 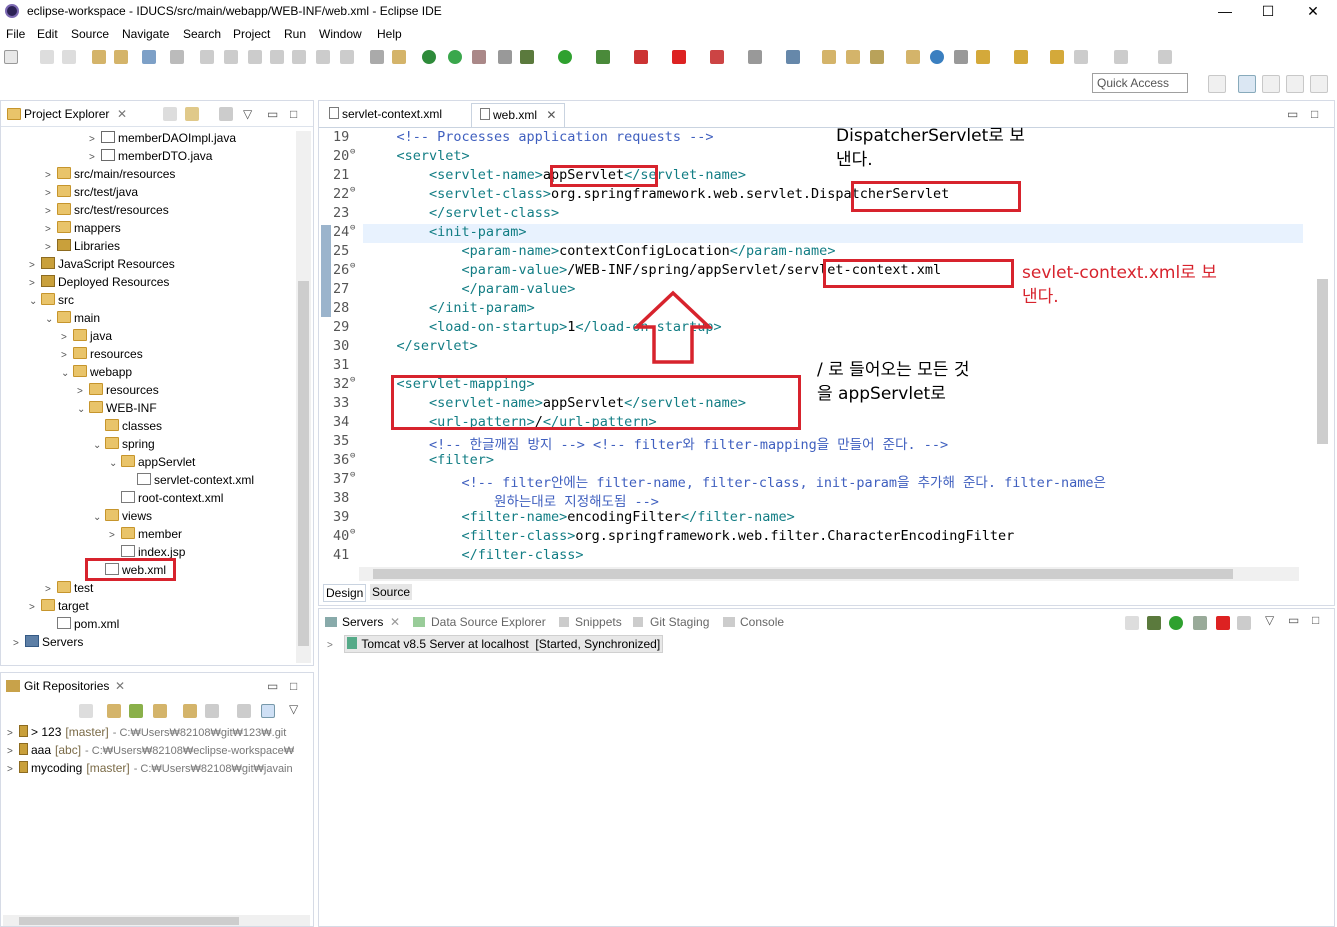 What do you see at coordinates (1223, 623) in the screenshot?
I see `server-stop-icon` at bounding box center [1223, 623].